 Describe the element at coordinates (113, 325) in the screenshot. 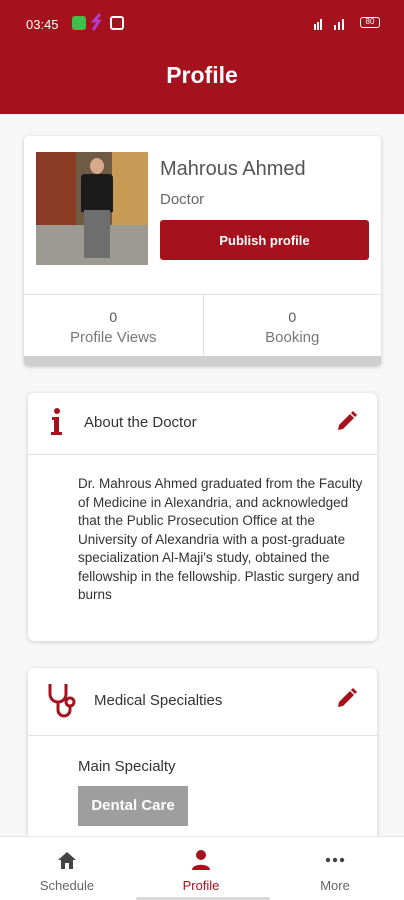

I see `stat-profile-views: 0 Profile Views` at that location.